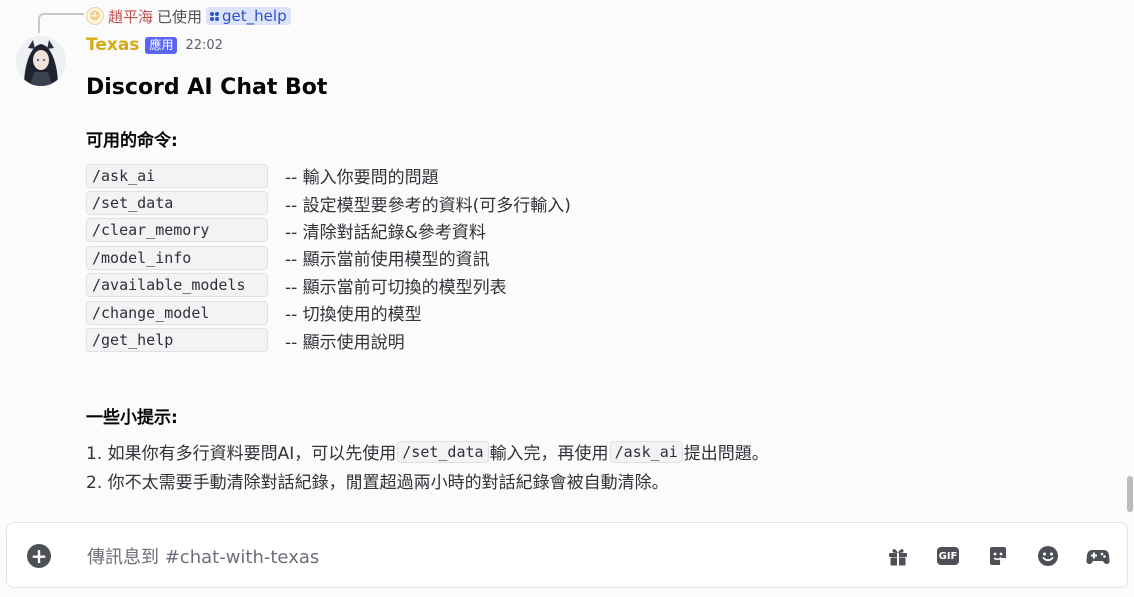  I want to click on command-row: /available_models -- 顯示當前可切換的模型列表, so click(328, 285).